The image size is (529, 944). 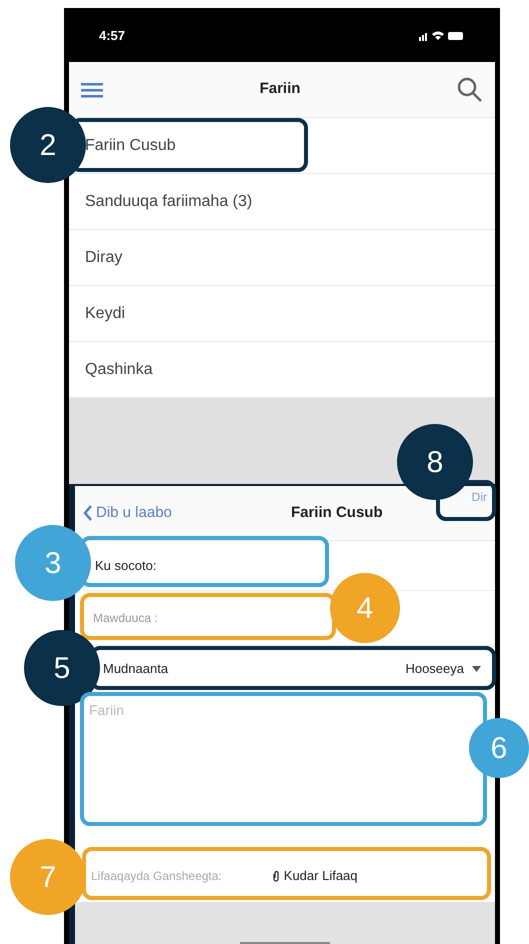 What do you see at coordinates (88, 513) in the screenshot?
I see `chevron-left-icon` at bounding box center [88, 513].